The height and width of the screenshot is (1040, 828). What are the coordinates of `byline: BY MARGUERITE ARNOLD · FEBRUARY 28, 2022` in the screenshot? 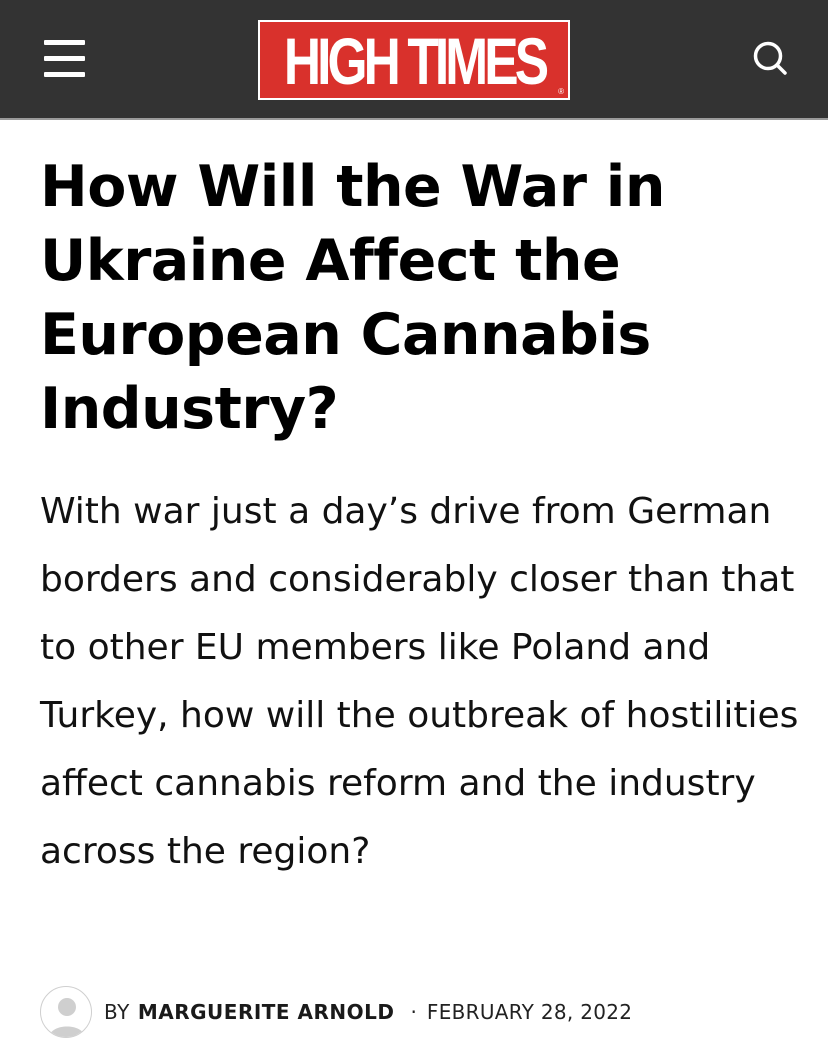 It's located at (336, 1012).